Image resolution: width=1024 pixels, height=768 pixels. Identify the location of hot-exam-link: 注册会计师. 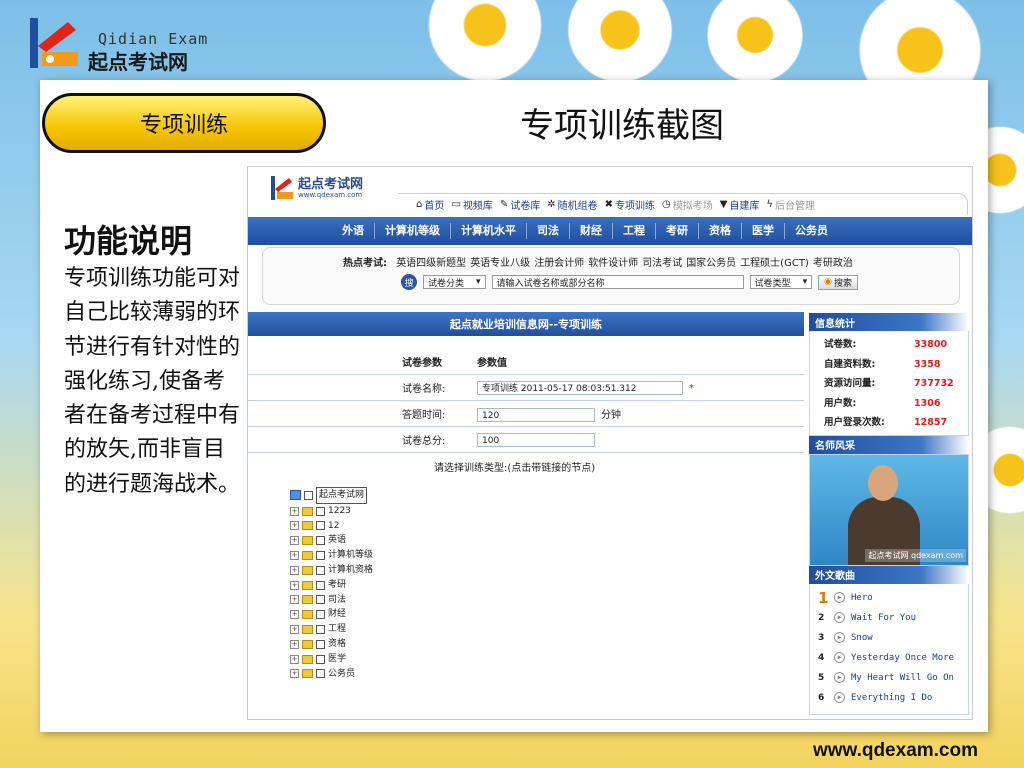
(559, 263).